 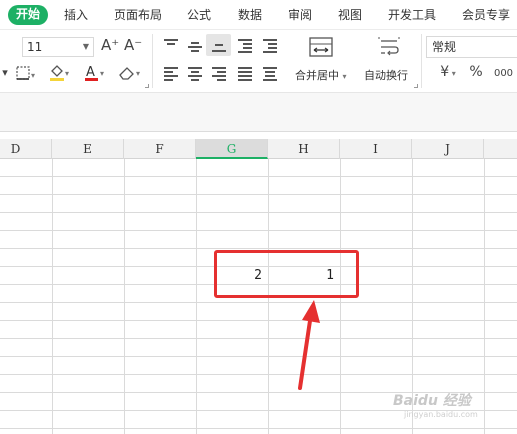 I want to click on currency-button: ¥ ▾, so click(x=448, y=73).